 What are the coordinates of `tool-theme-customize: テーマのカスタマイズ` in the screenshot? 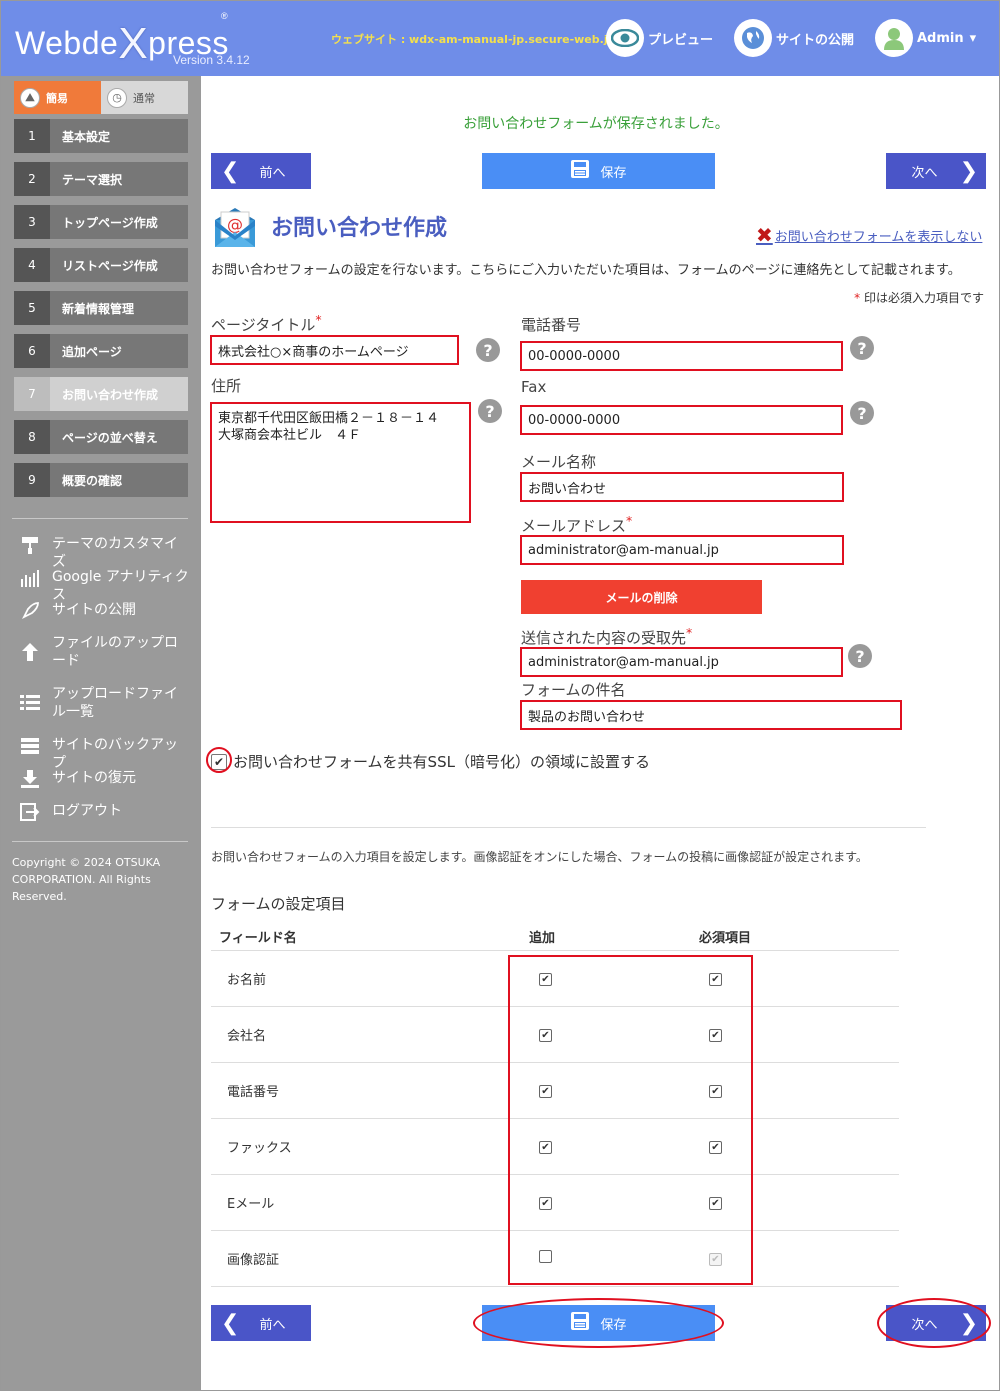 It's located at (105, 553).